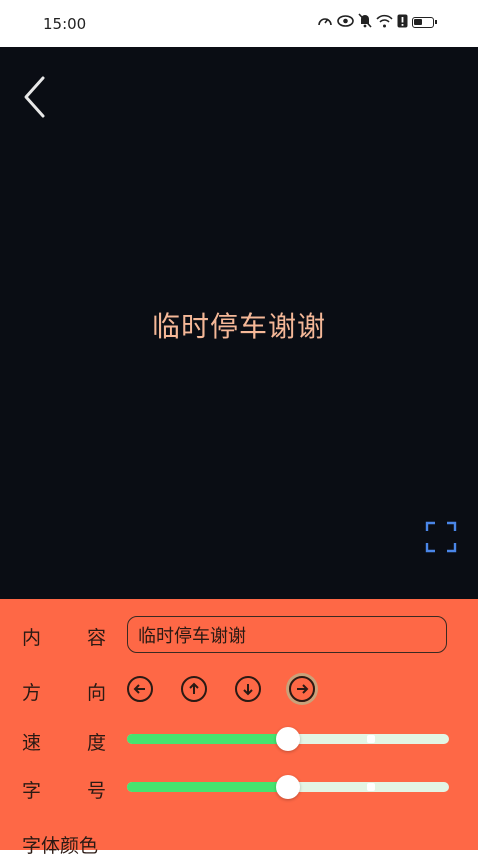 The image size is (478, 858). What do you see at coordinates (34, 97) in the screenshot?
I see `chevron-left-icon` at bounding box center [34, 97].